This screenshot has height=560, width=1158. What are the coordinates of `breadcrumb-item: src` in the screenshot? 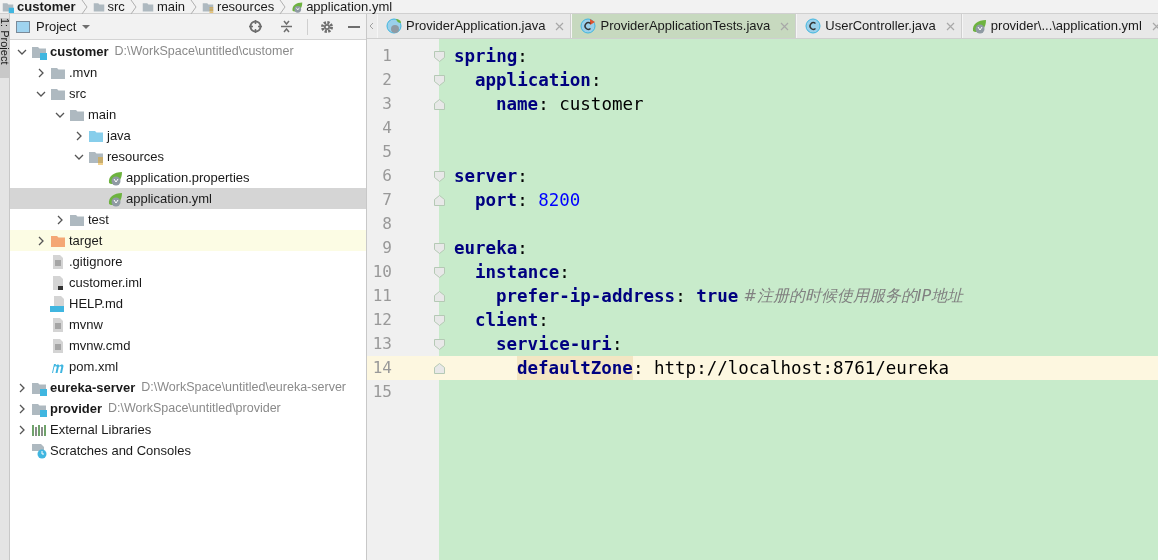 It's located at (116, 7).